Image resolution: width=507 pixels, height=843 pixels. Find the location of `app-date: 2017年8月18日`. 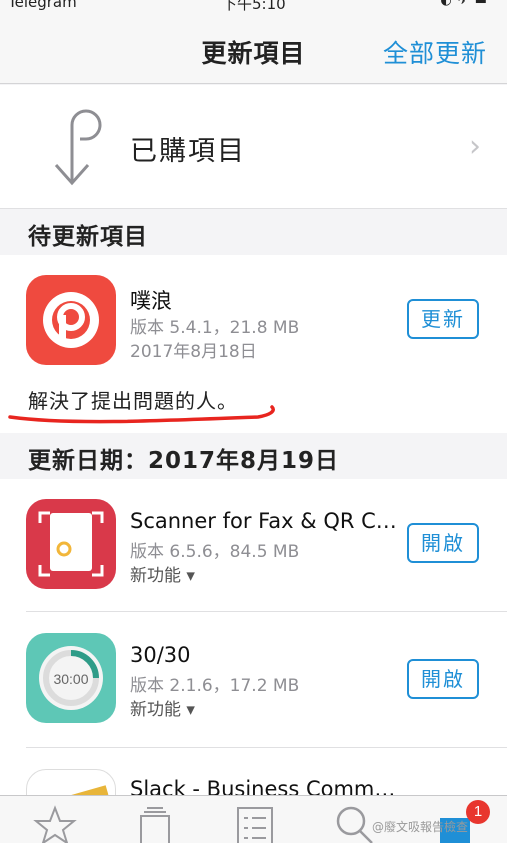

app-date: 2017年8月18日 is located at coordinates (193, 352).